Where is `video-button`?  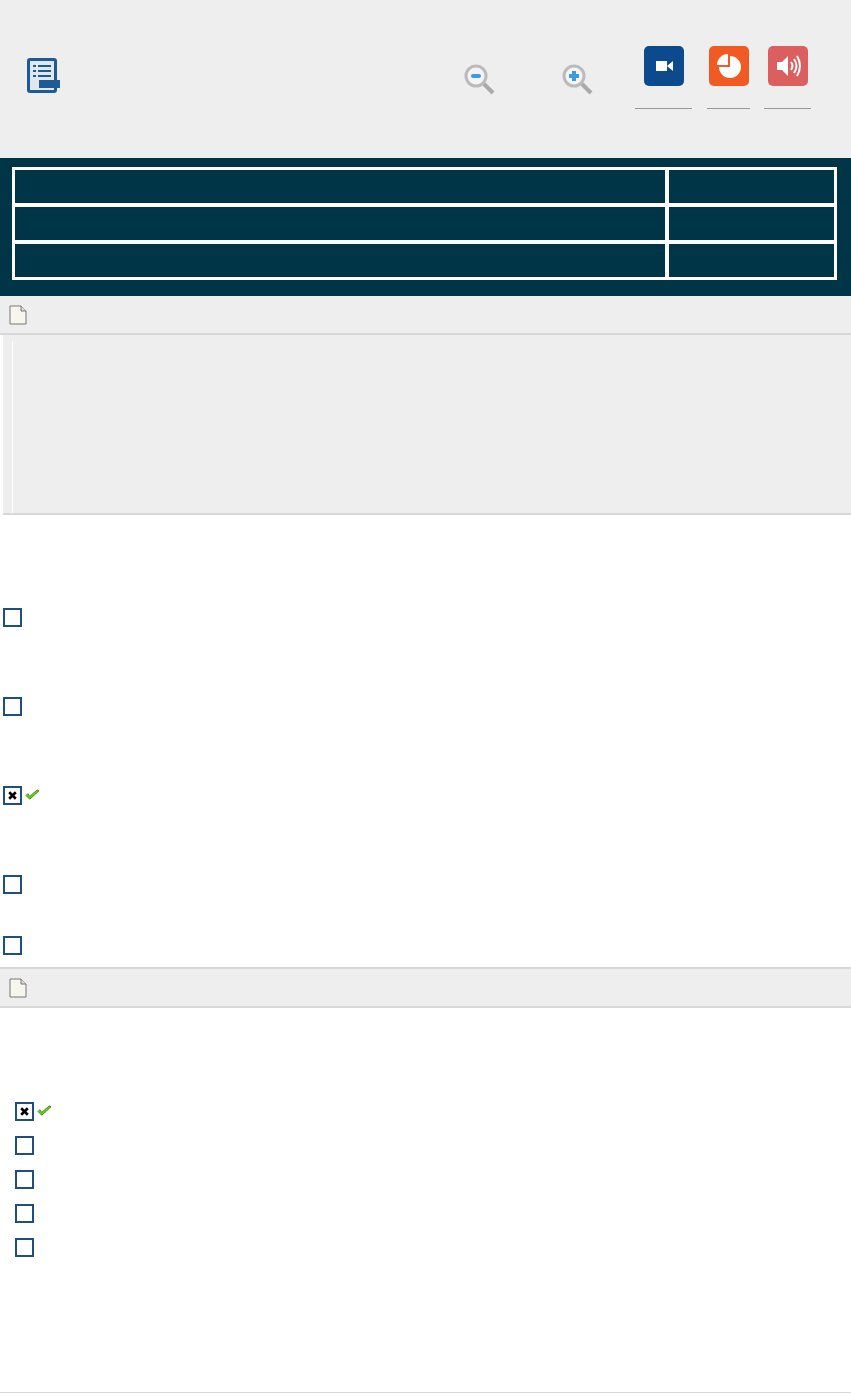
video-button is located at coordinates (663, 77).